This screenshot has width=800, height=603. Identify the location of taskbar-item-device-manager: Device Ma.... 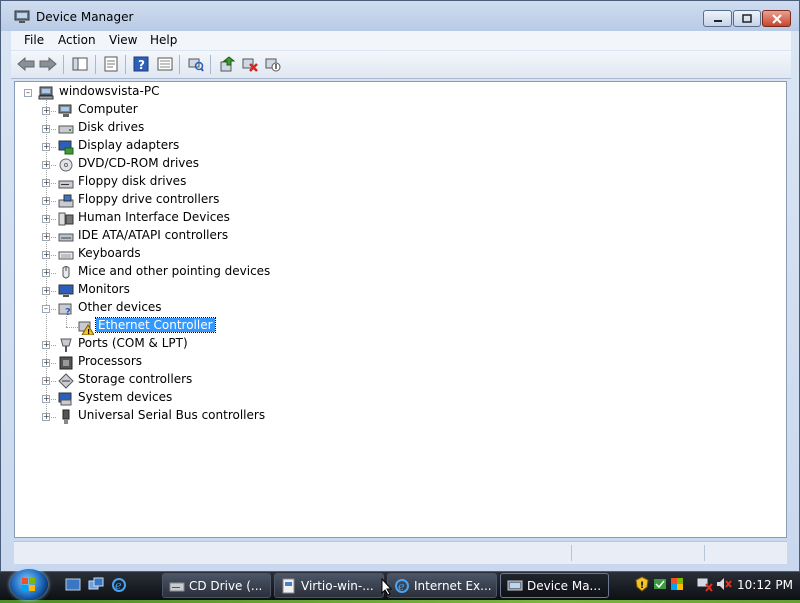
(554, 585).